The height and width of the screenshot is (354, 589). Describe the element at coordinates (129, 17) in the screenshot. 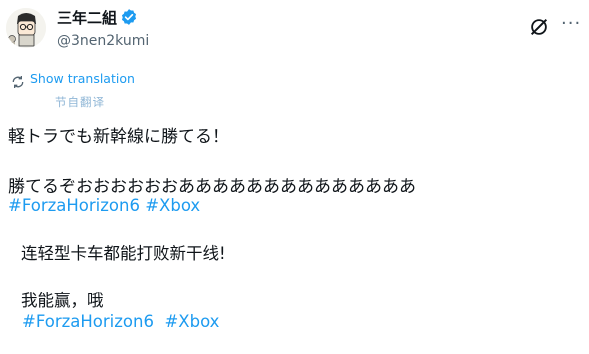

I see `verified-badge-icon` at that location.